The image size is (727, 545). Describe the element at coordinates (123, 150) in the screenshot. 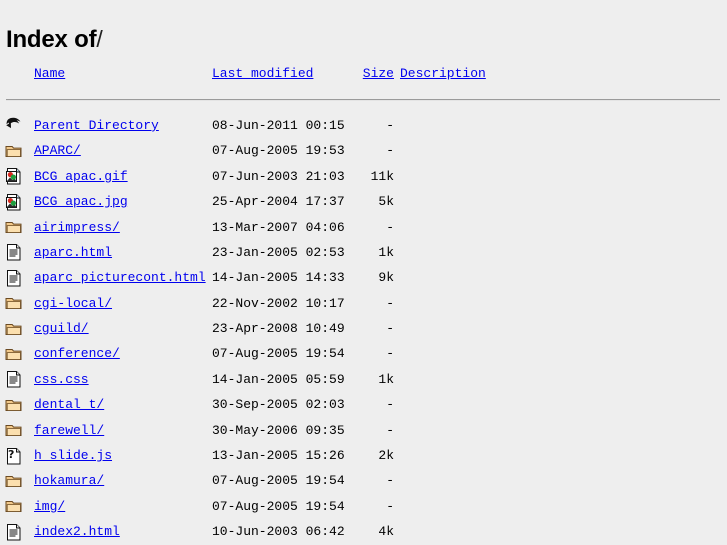

I see `row-name-cell: APARC/` at that location.